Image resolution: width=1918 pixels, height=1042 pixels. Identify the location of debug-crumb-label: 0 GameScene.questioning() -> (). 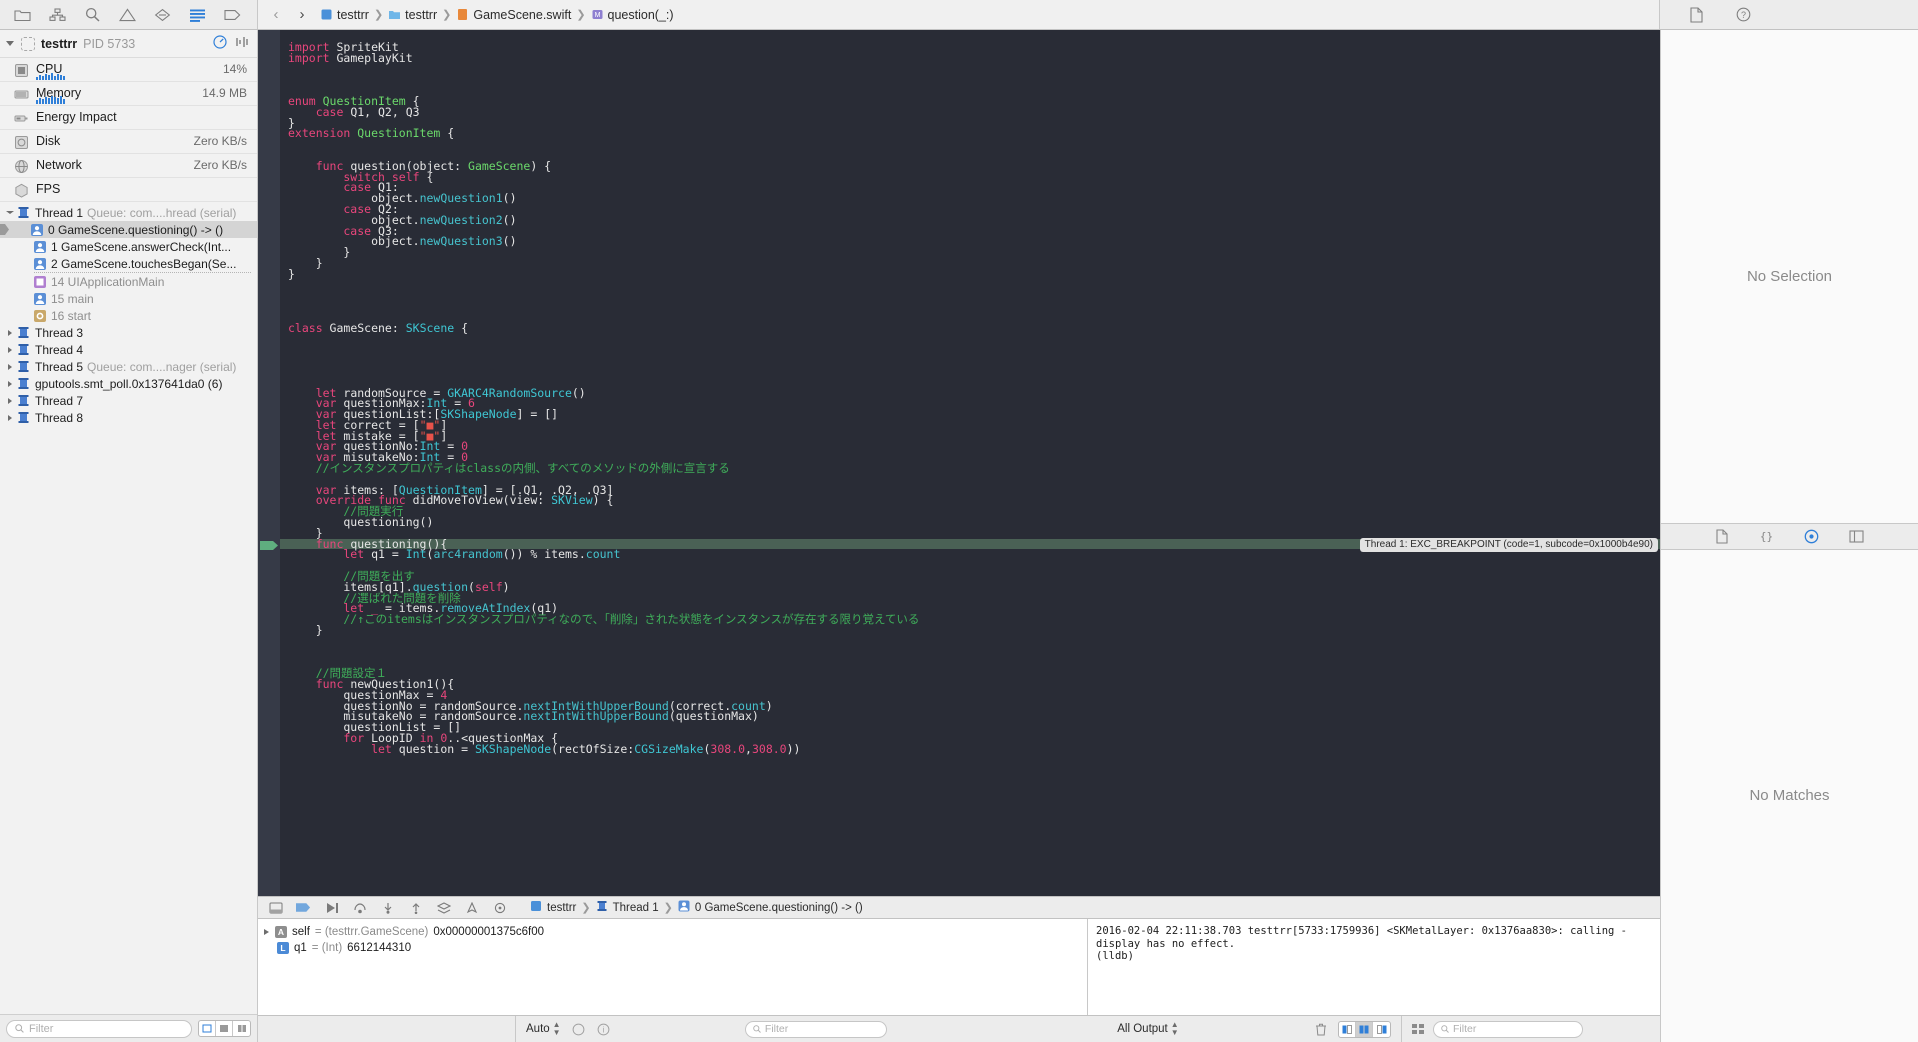
(779, 908).